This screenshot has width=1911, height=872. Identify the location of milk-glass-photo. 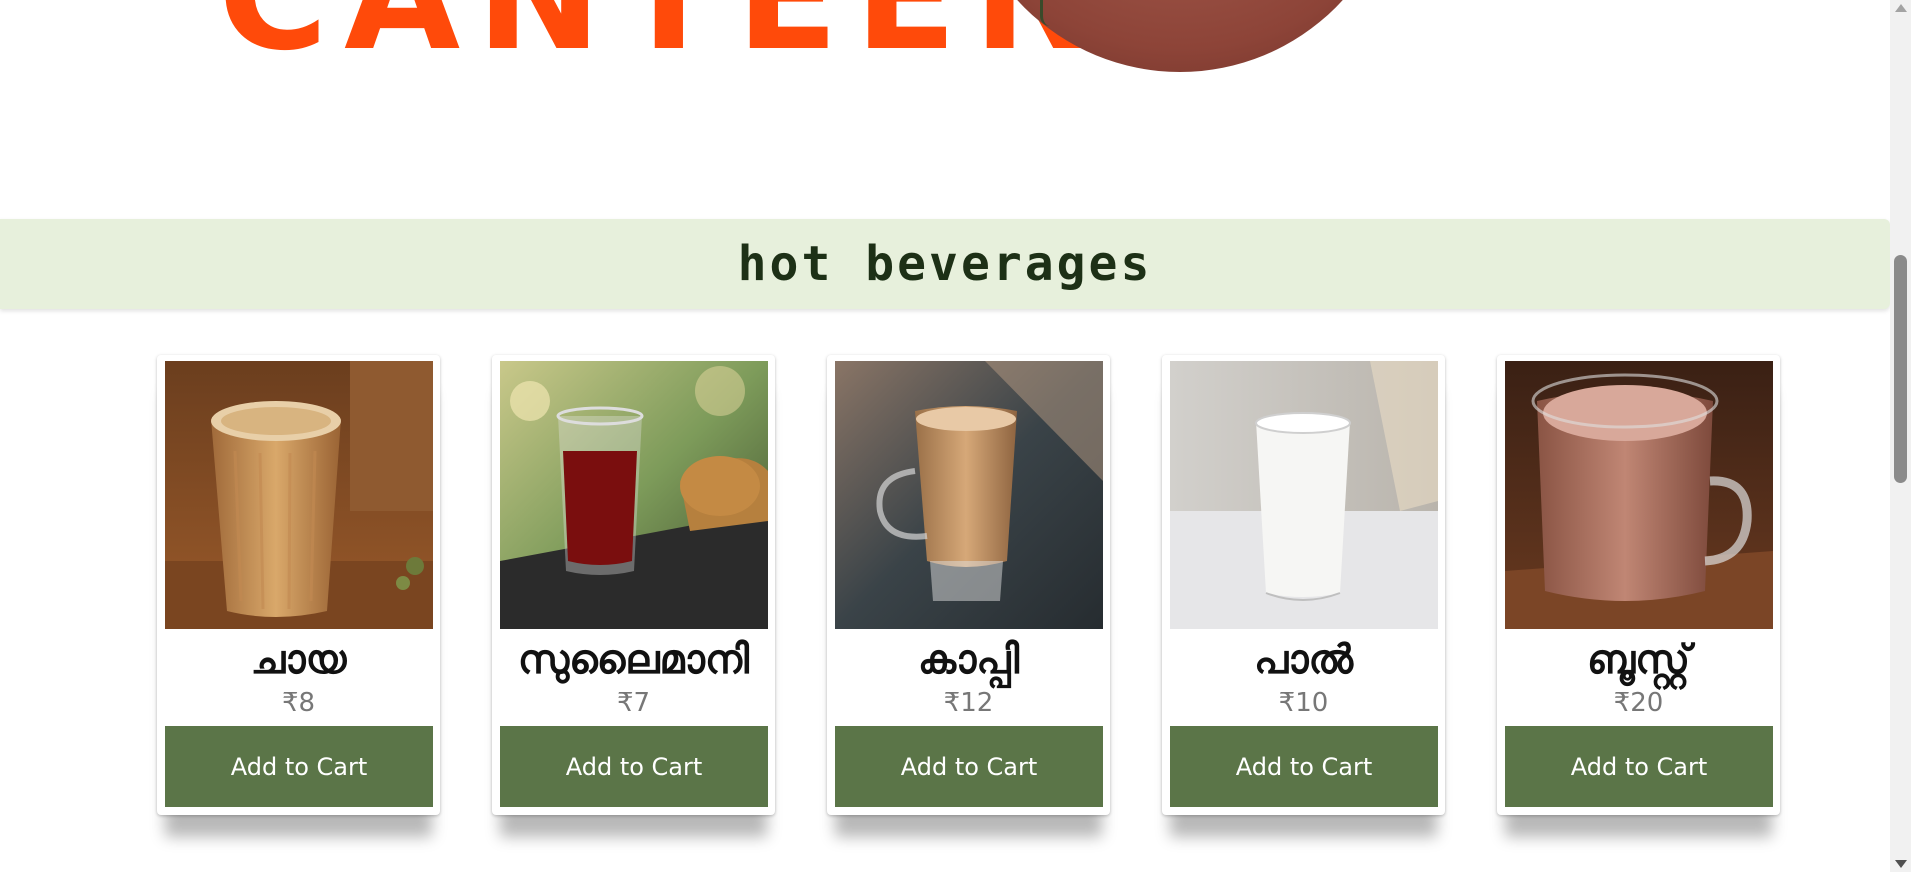
(1304, 495).